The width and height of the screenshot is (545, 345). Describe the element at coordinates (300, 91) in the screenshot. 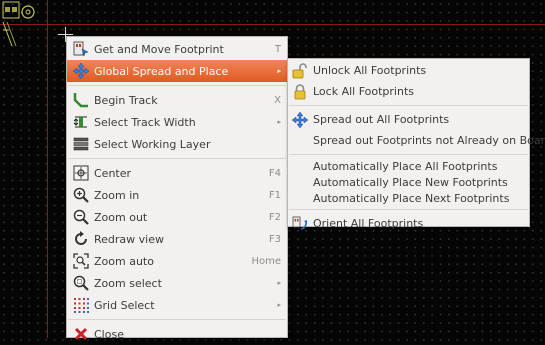

I see `lock-icon` at that location.